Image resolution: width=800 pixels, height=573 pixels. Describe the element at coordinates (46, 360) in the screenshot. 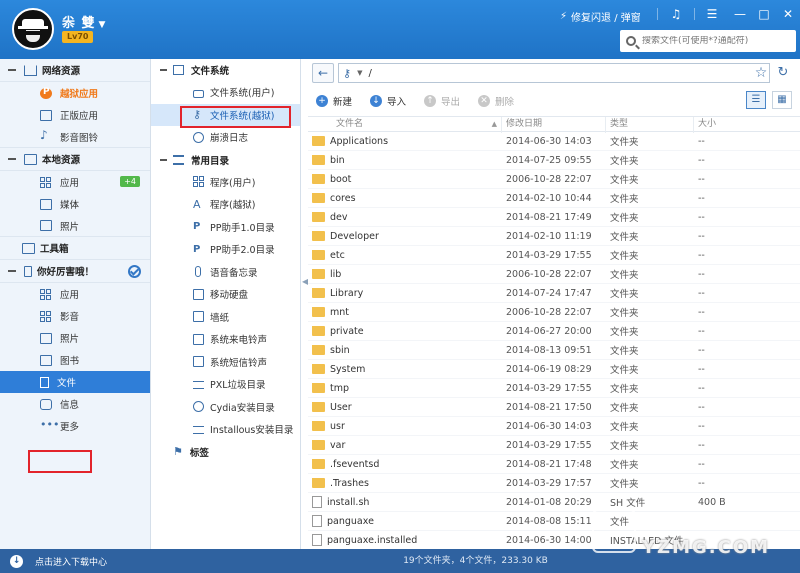

I see `book-icon` at that location.